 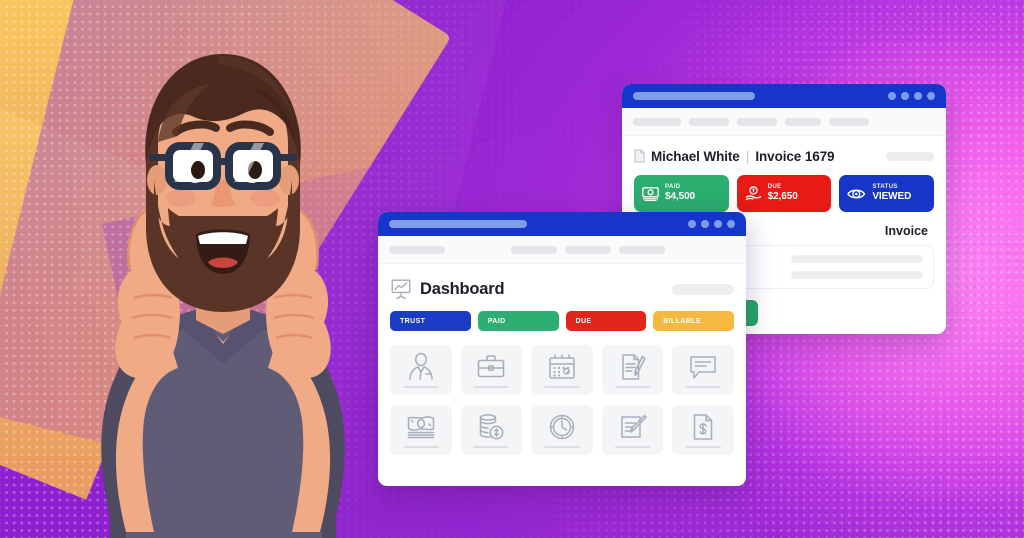 I want to click on stat-value-status: VIEWED, so click(x=892, y=197).